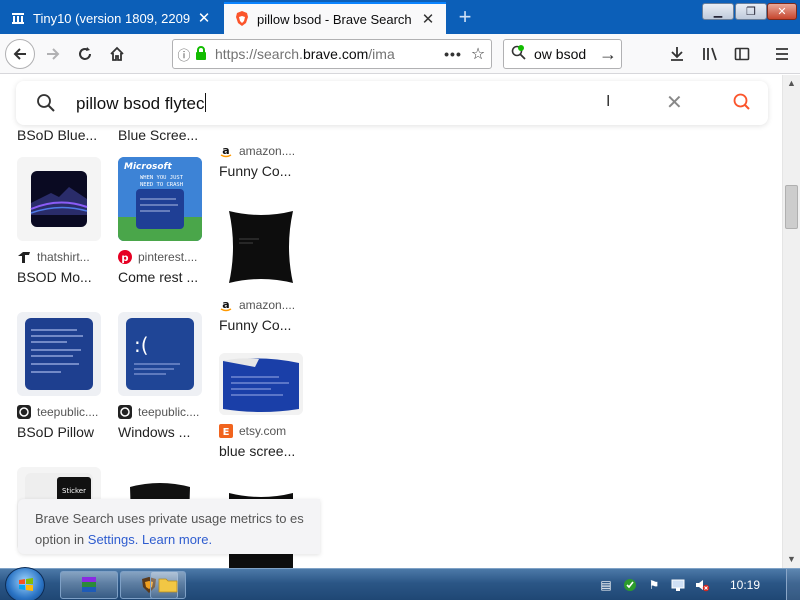  Describe the element at coordinates (630, 585) in the screenshot. I see `tray-security-icon` at that location.